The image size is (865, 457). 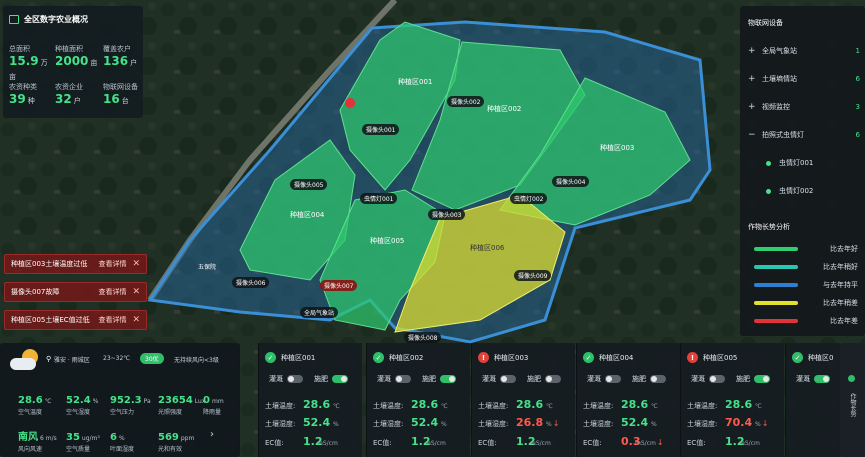 I want to click on metric-value: 23654, so click(x=175, y=400).